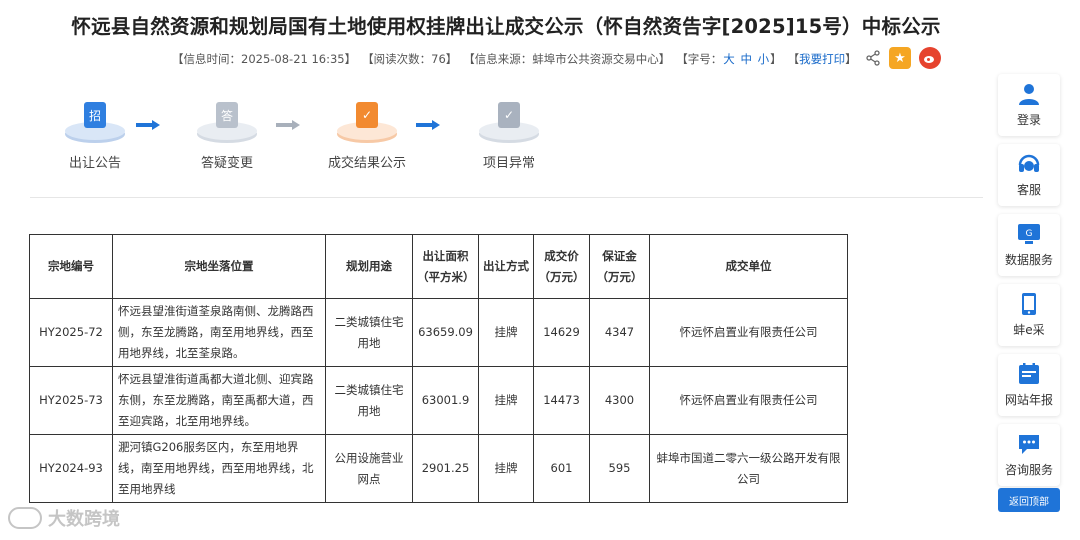  I want to click on print-link: 我要打印, so click(822, 59).